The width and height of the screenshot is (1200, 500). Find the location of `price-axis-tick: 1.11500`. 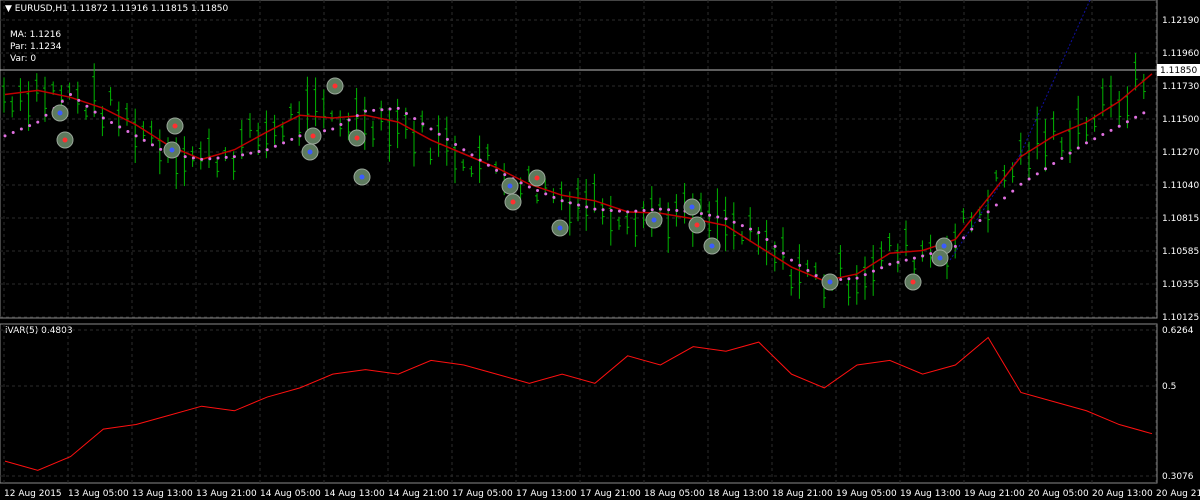

price-axis-tick: 1.11500 is located at coordinates (1180, 120).